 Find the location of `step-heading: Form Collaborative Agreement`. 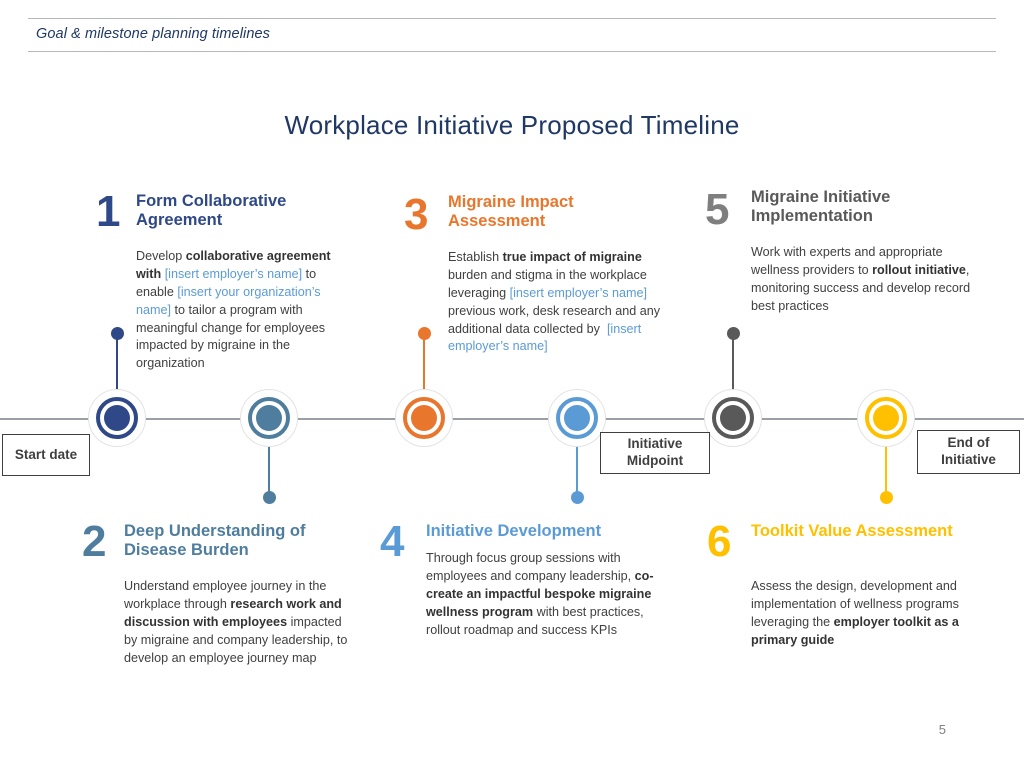

step-heading: Form Collaborative Agreement is located at coordinates (211, 211).